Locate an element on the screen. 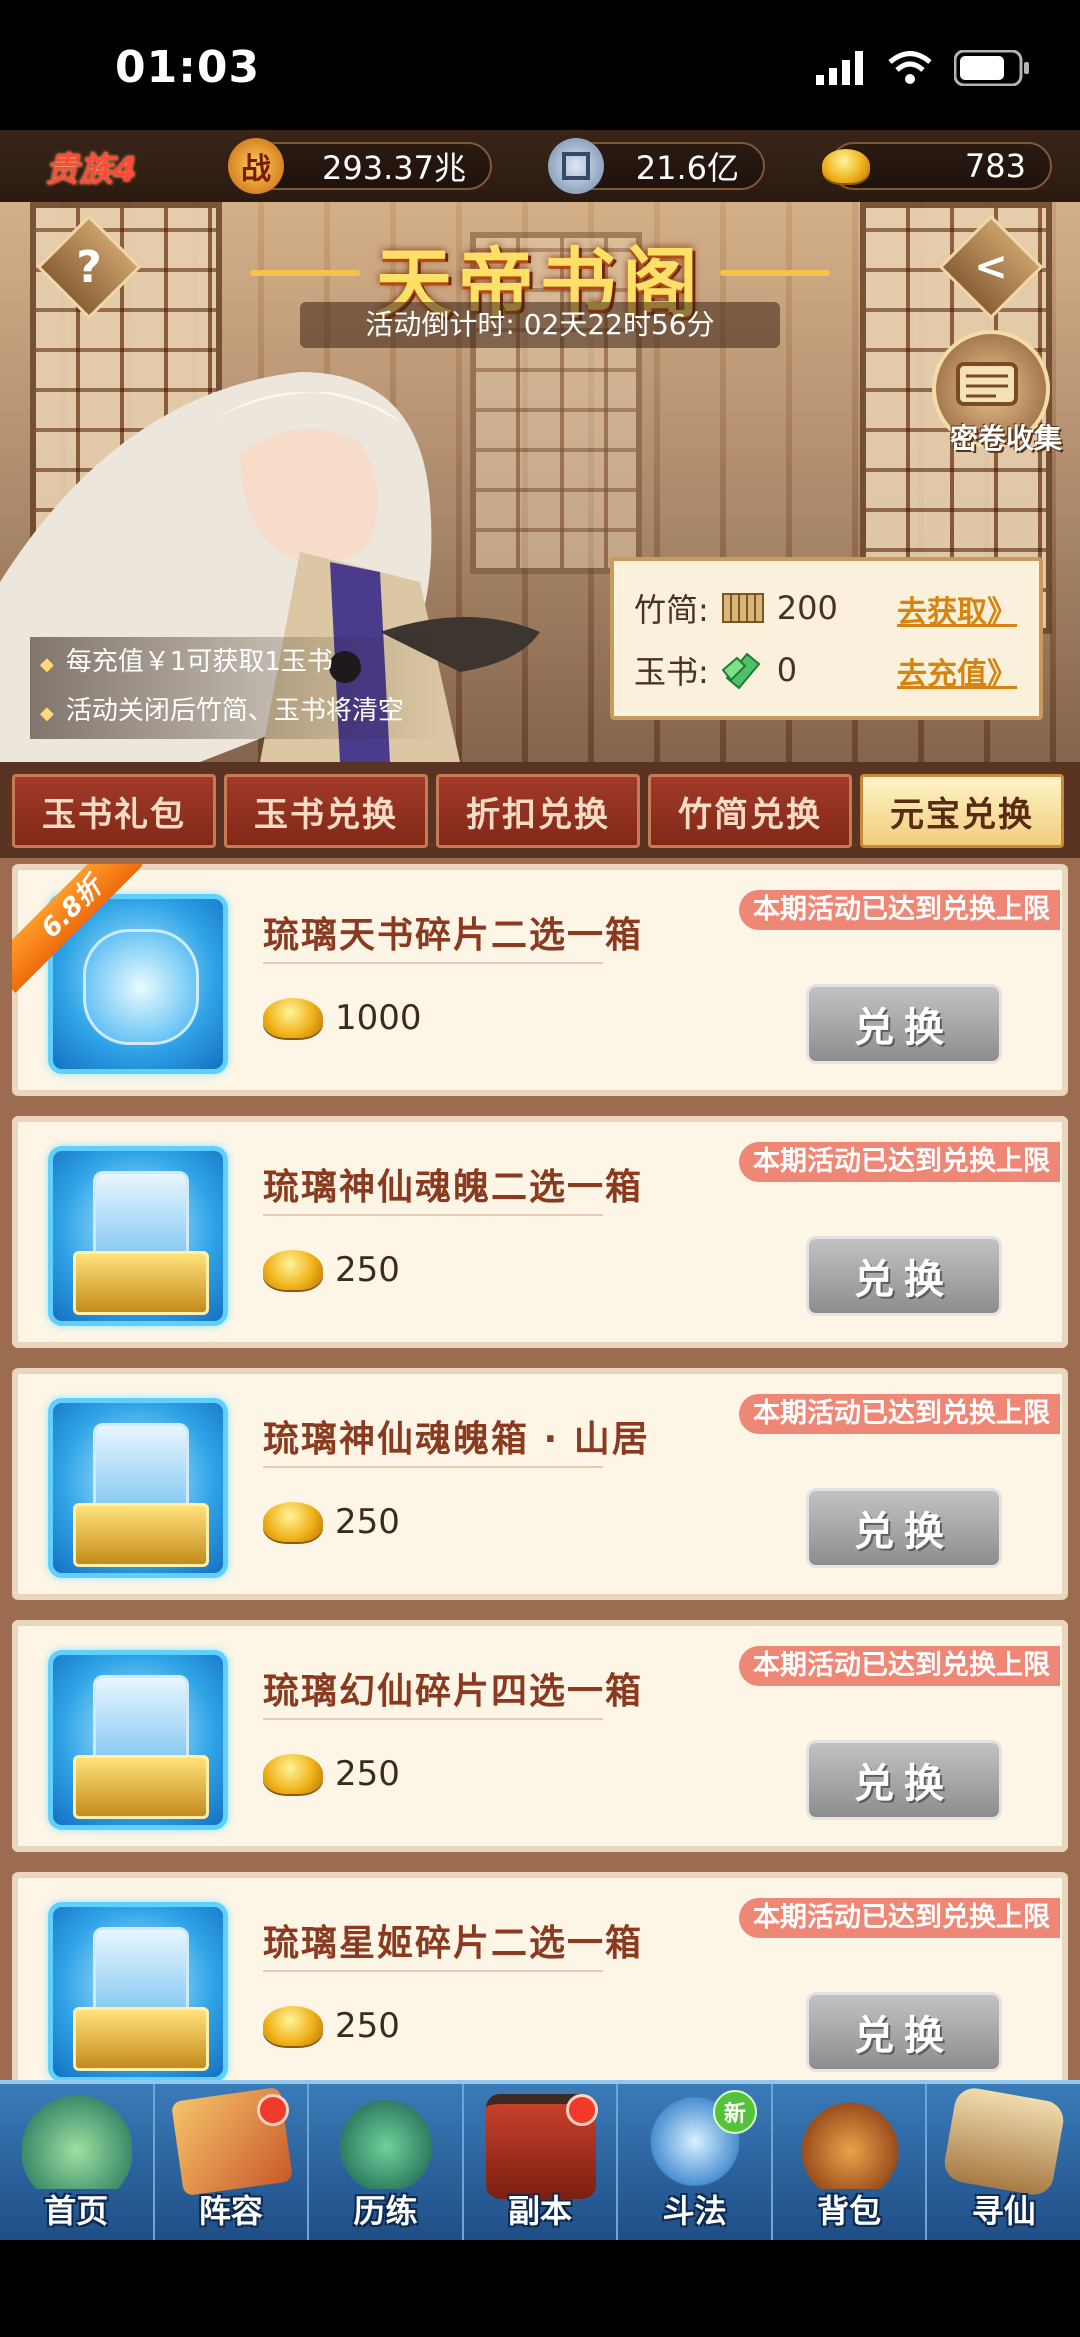  power-value: 293.37兆 is located at coordinates (394, 168).